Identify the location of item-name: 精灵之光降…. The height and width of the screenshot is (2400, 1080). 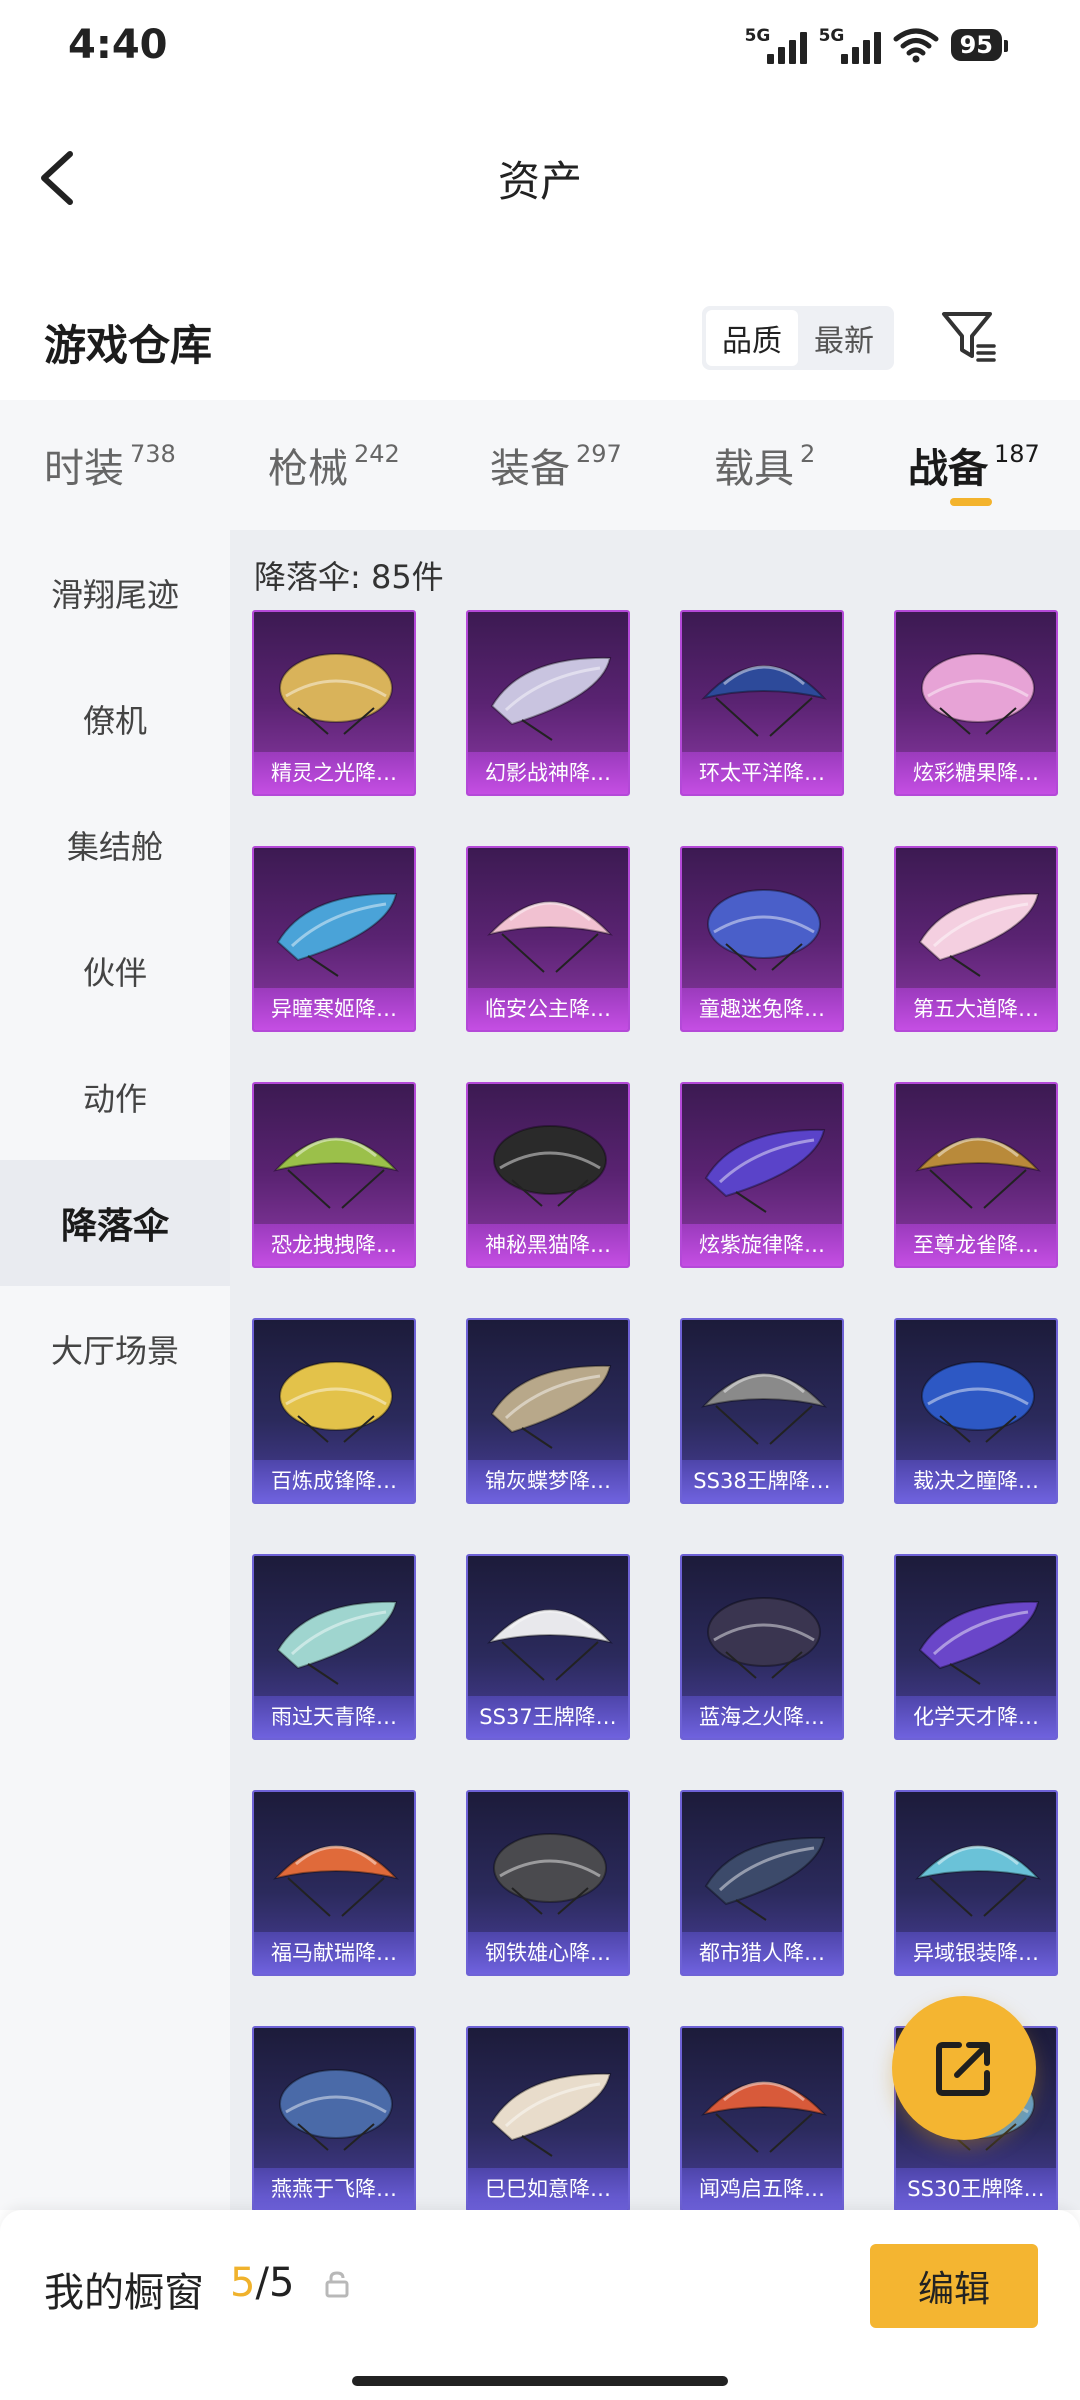
(334, 773).